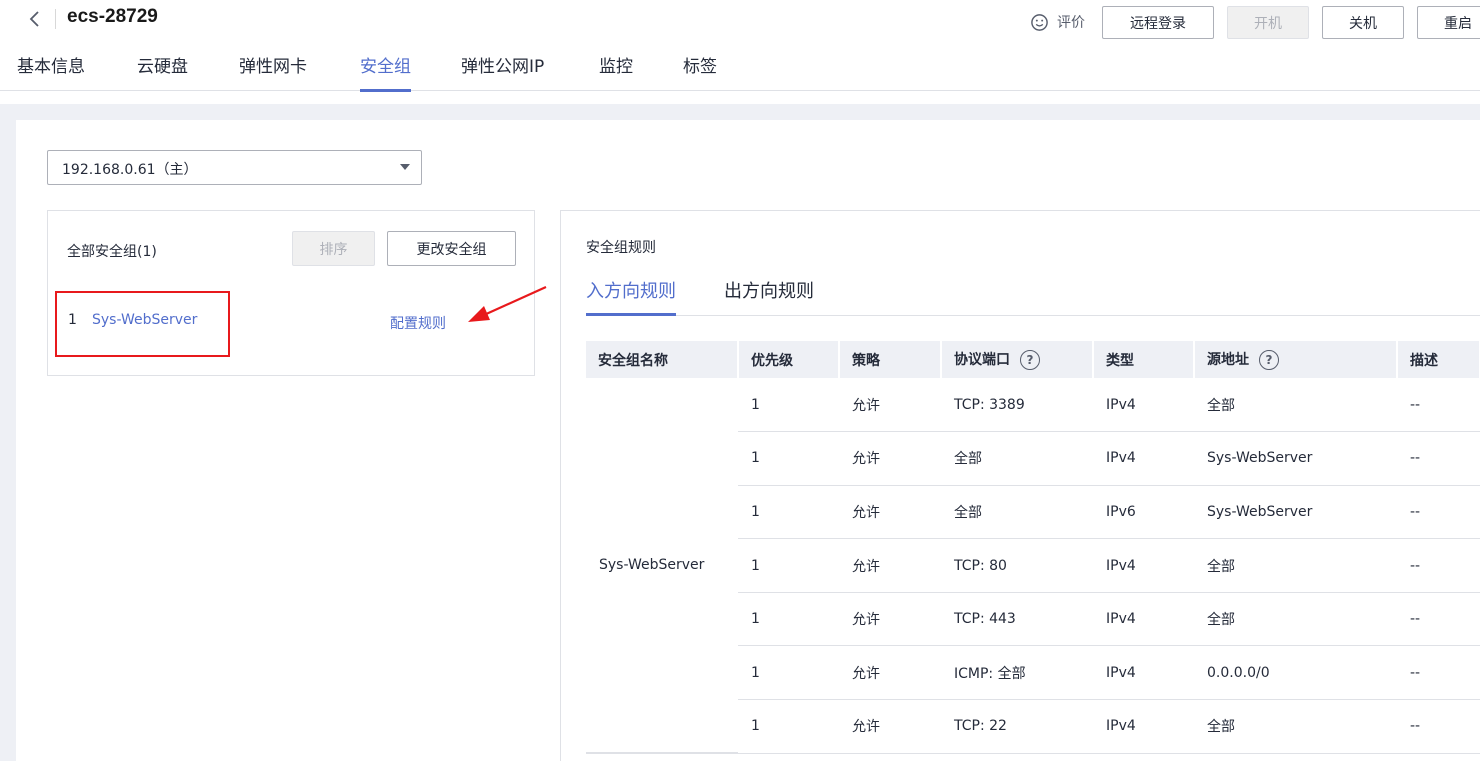 The image size is (1480, 761). What do you see at coordinates (162, 70) in the screenshot?
I see `tab-cloud-disk: 云硬盘` at bounding box center [162, 70].